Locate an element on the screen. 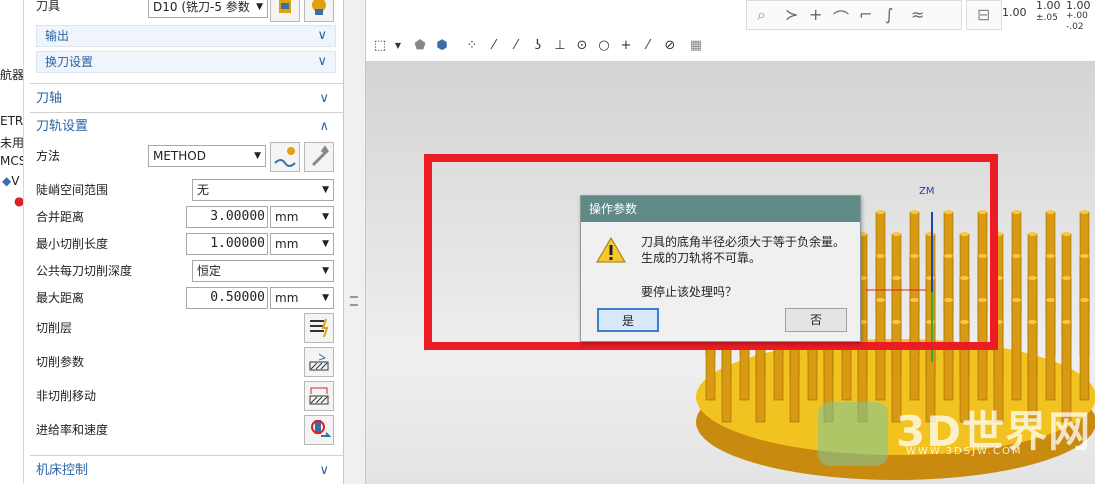 Image resolution: width=1095 pixels, height=484 pixels. quadrant-icon: ○ is located at coordinates (604, 46).